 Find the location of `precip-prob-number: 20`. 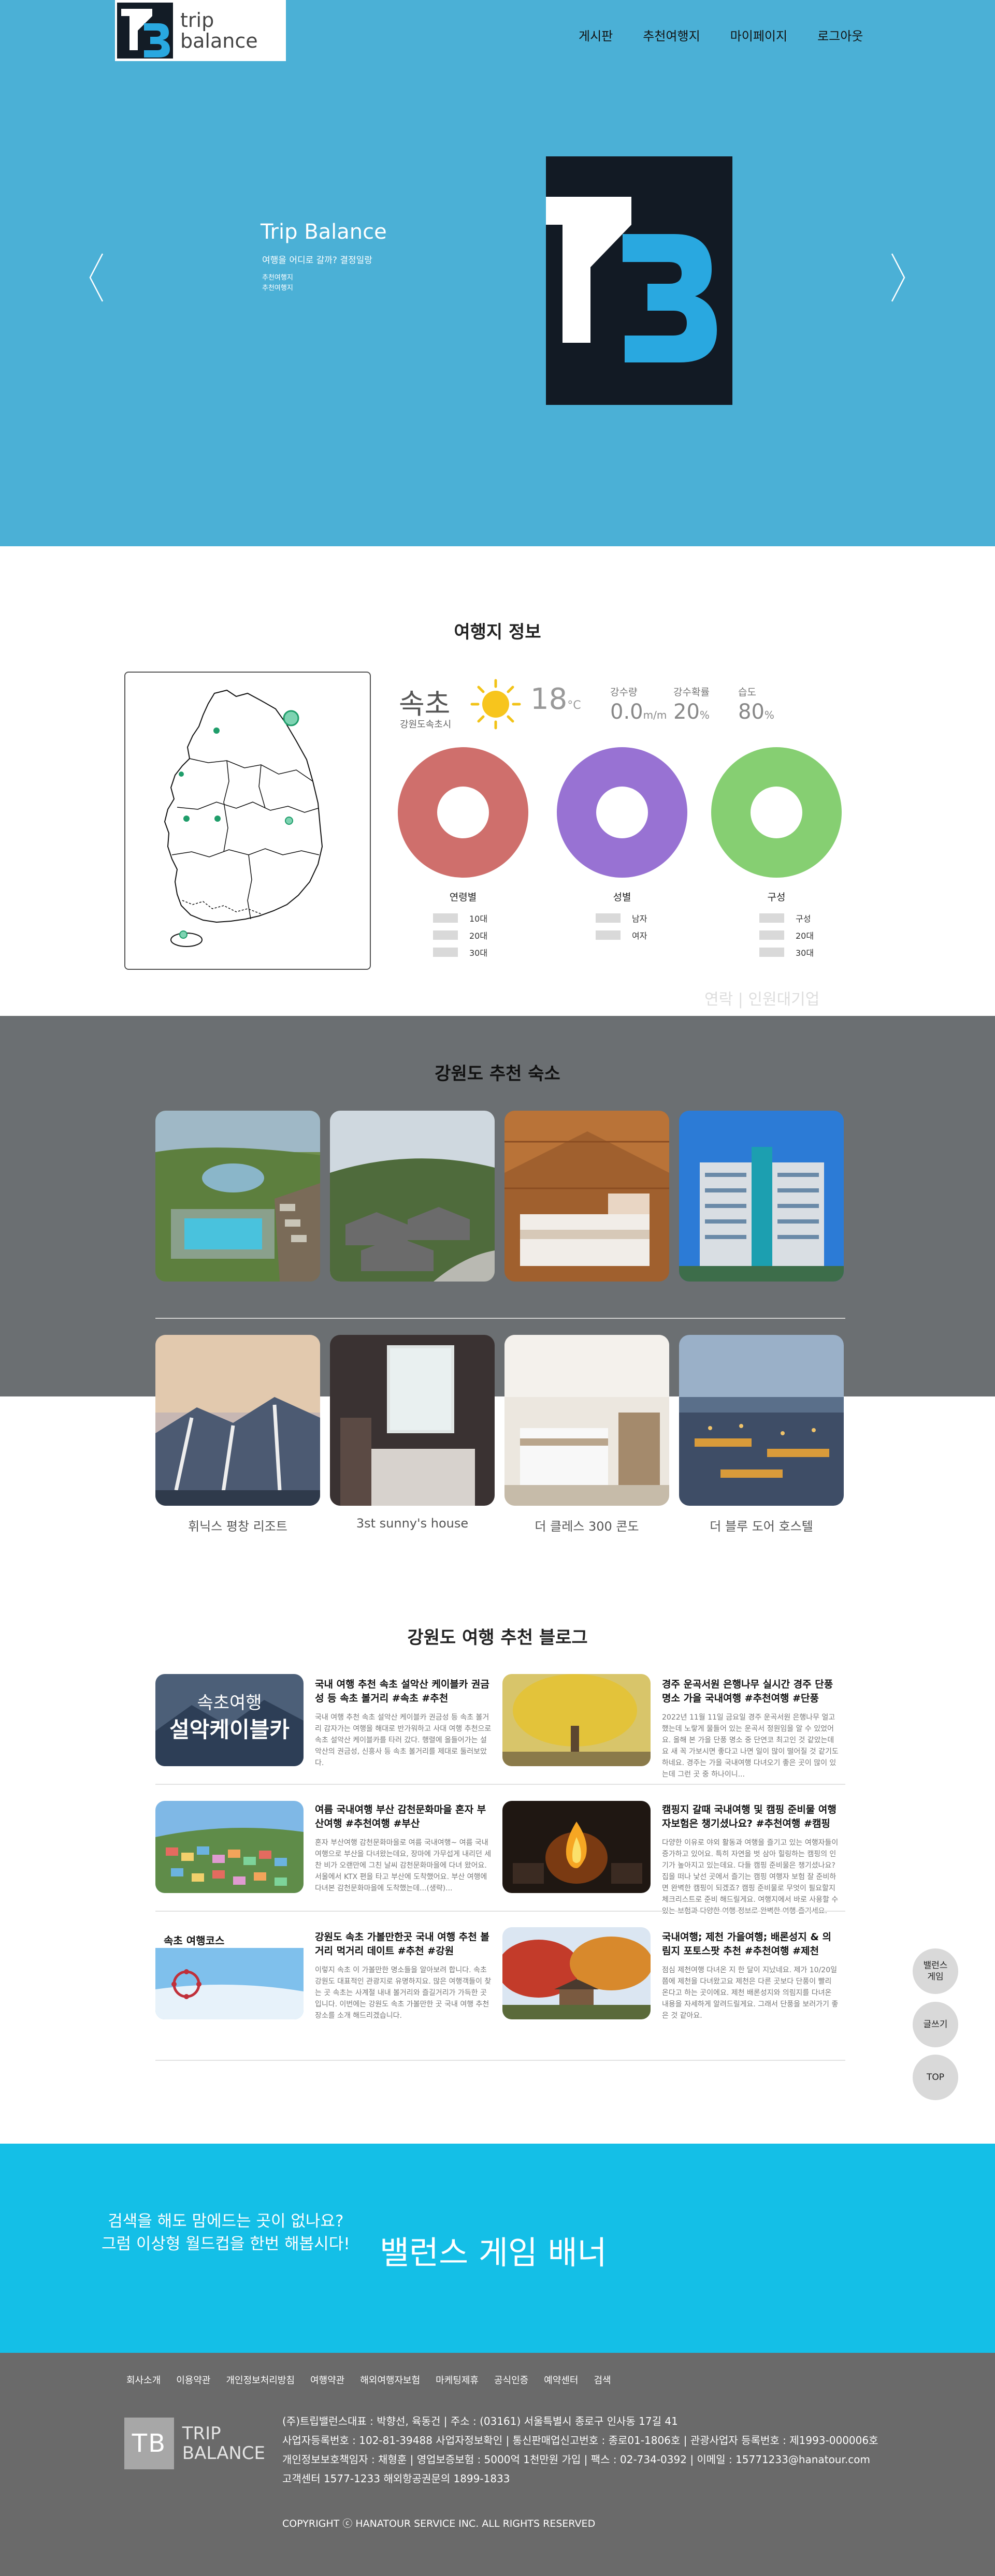

precip-prob-number: 20 is located at coordinates (687, 712).